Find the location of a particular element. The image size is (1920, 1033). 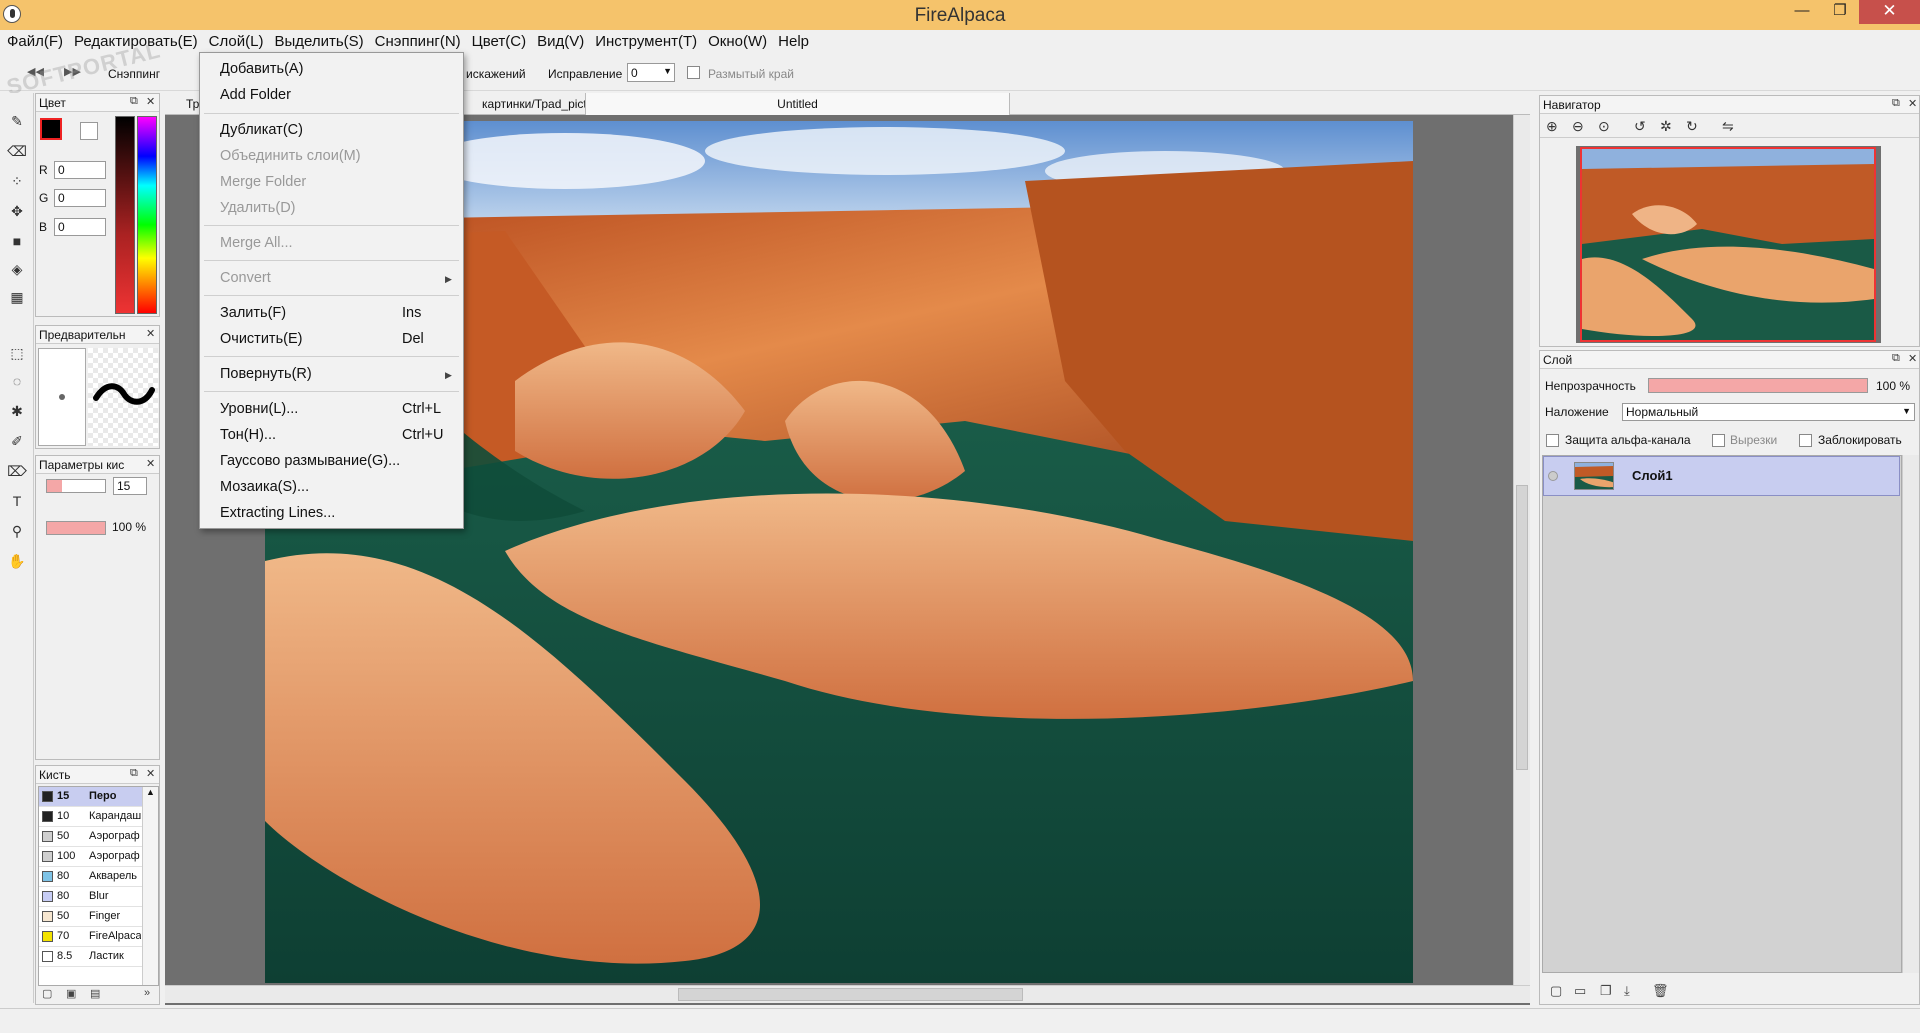

eyedropper-icon: ⚲ is located at coordinates (17, 531).